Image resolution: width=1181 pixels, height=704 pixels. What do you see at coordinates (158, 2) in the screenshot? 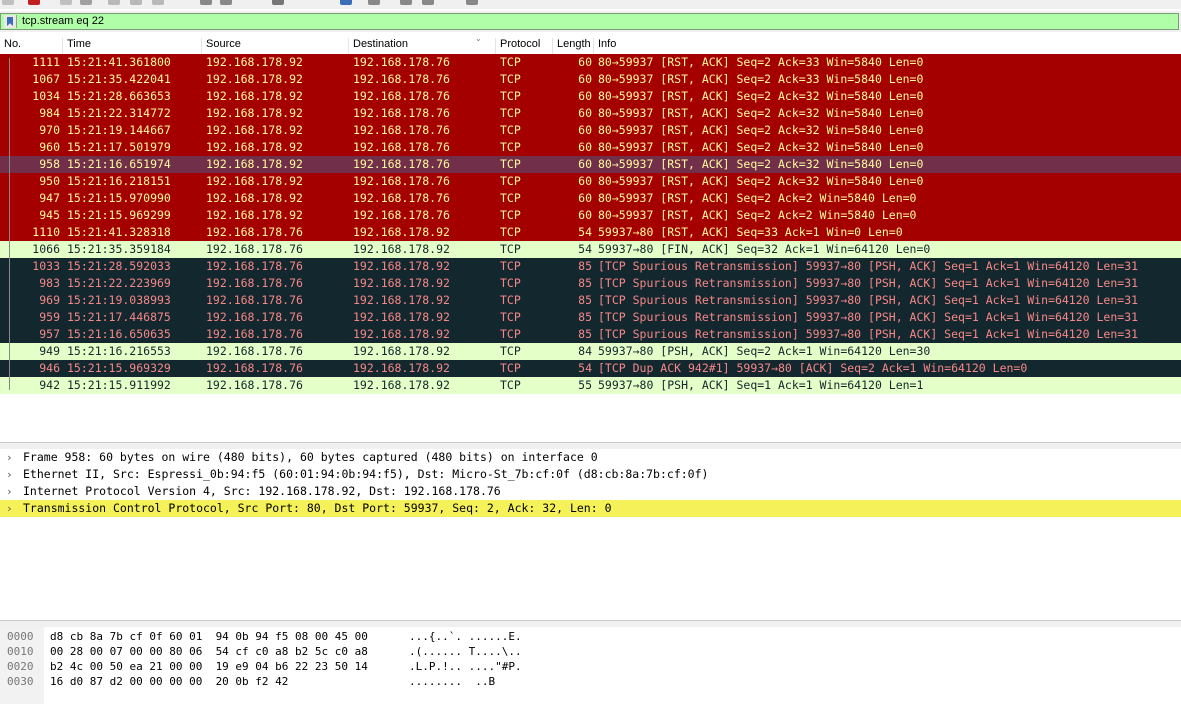
I see `jump-icon` at bounding box center [158, 2].